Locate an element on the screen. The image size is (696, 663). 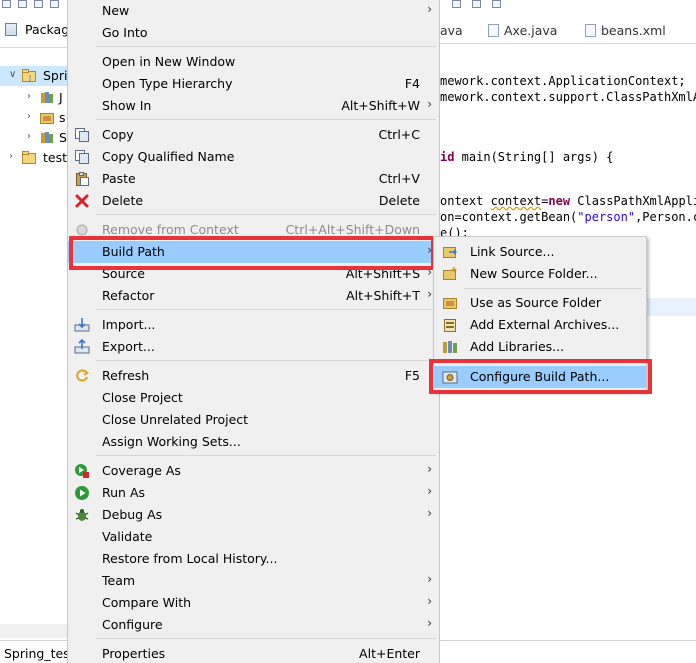
menu-item-label: Delete is located at coordinates (123, 200).